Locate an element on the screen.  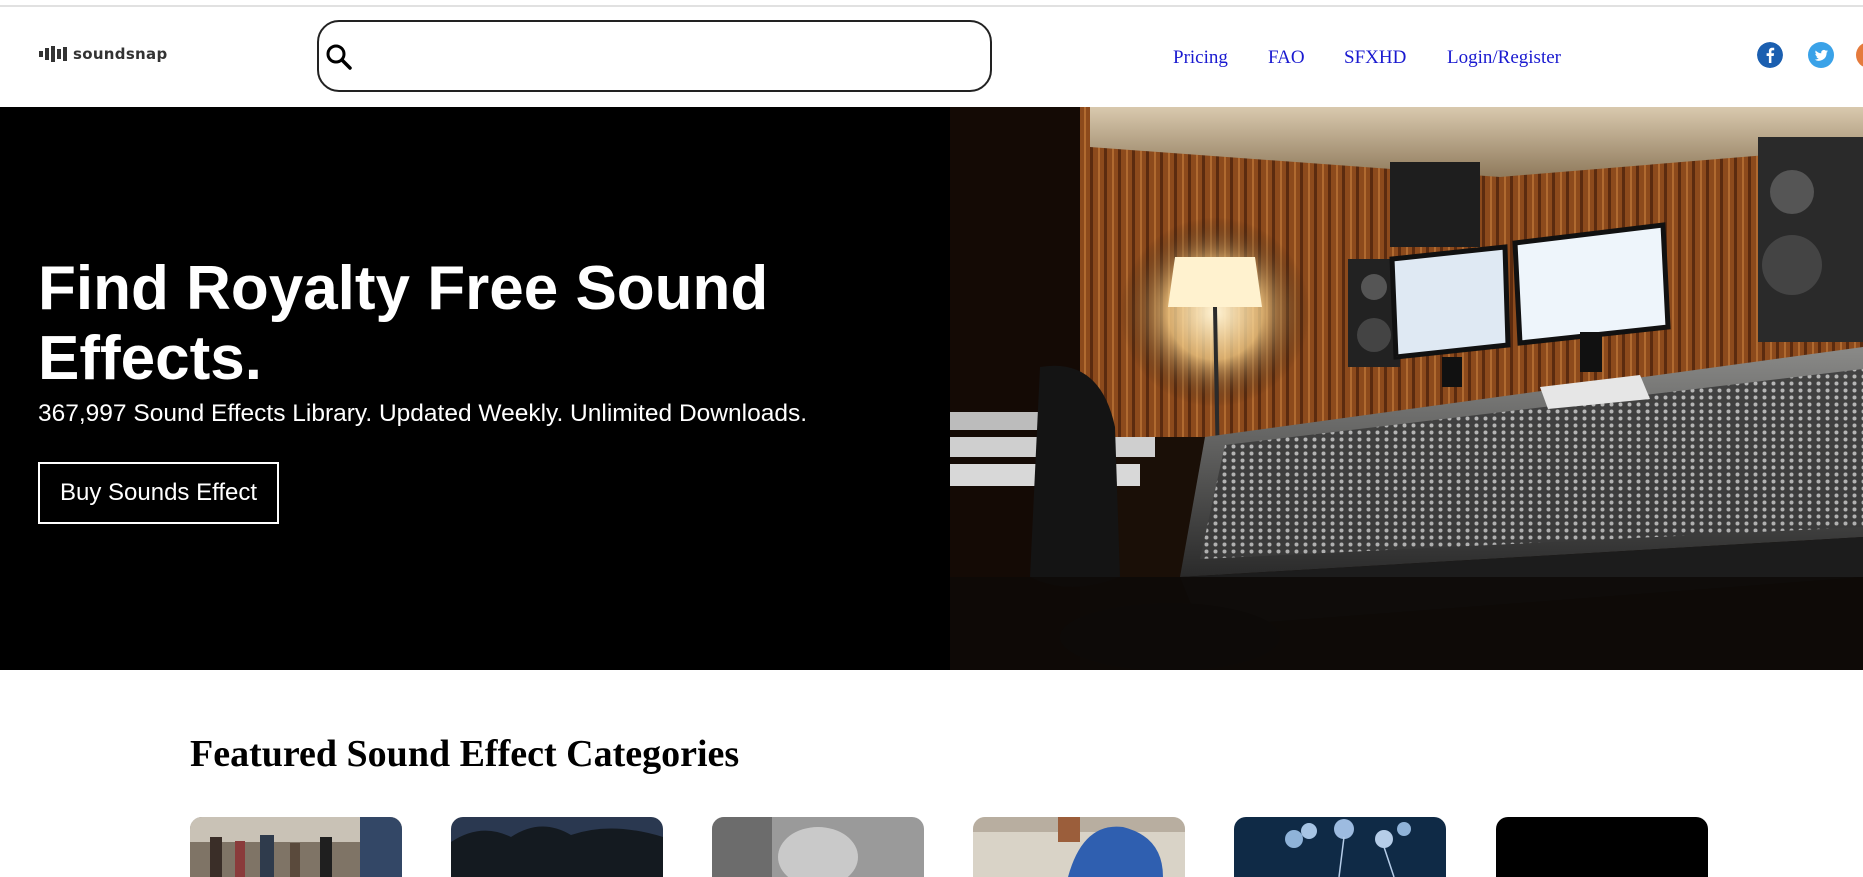
logo-waveform-icon is located at coordinates (53, 54).